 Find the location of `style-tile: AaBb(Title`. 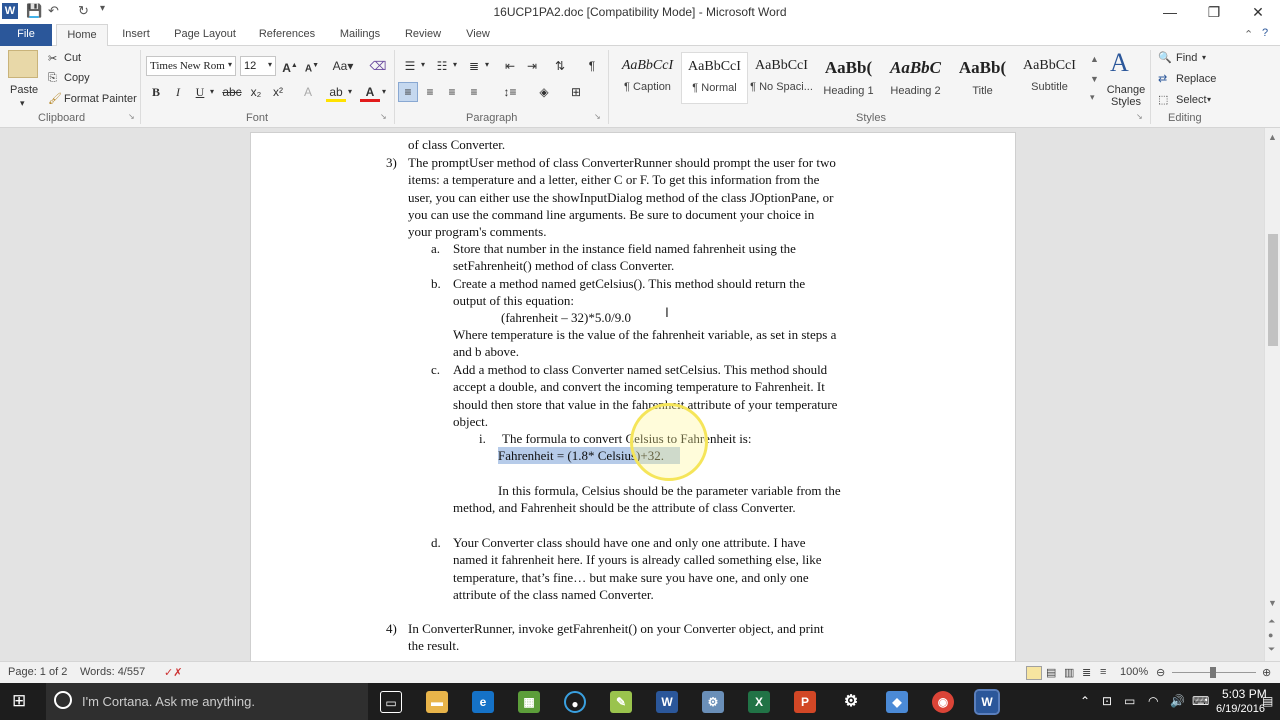

style-tile: AaBb(Title is located at coordinates (982, 78).